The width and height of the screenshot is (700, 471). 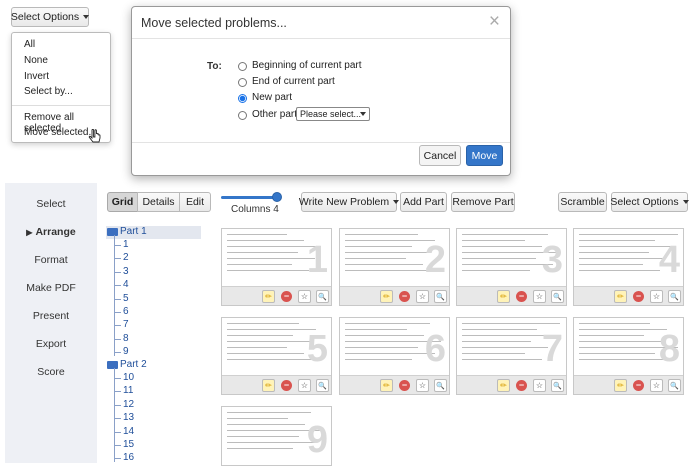 What do you see at coordinates (51, 260) in the screenshot?
I see `sidebar-item-format: Format` at bounding box center [51, 260].